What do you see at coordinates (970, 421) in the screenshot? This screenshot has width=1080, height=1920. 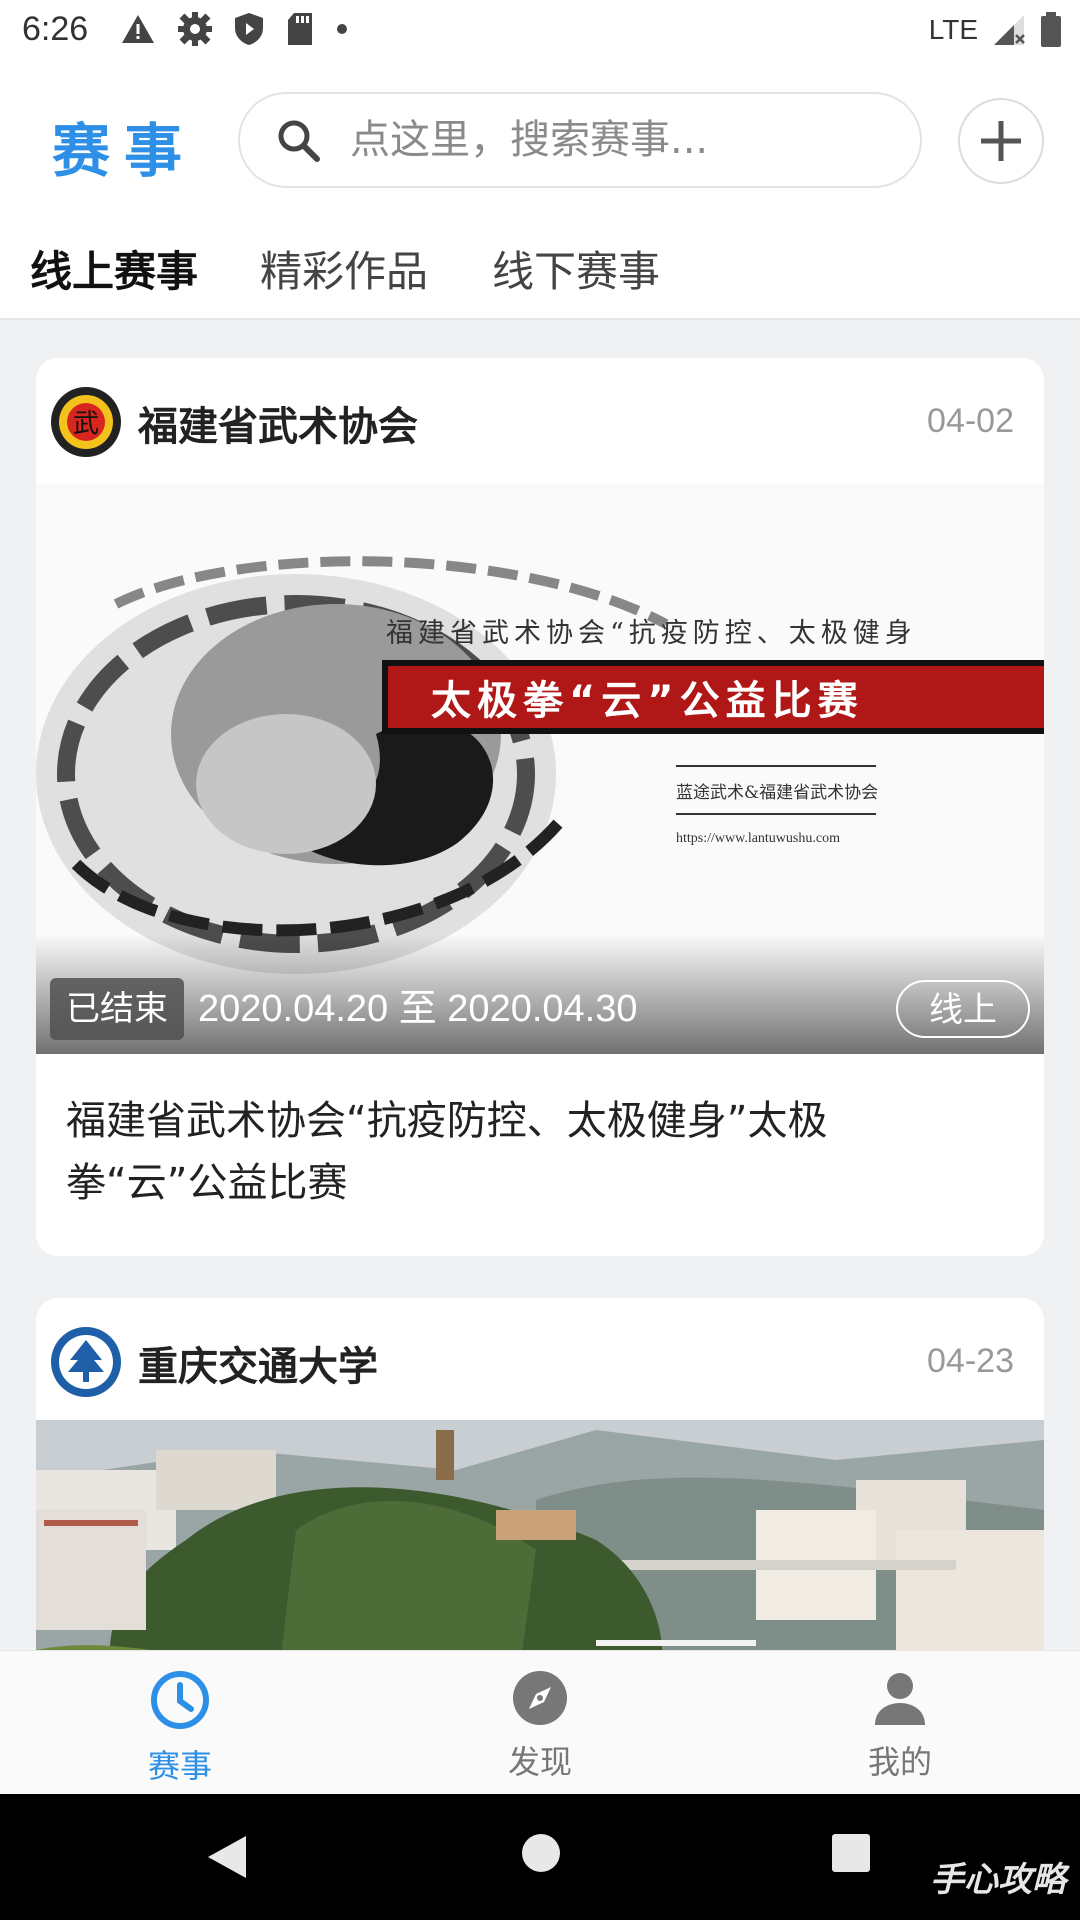 I see `card-date: 04-02` at bounding box center [970, 421].